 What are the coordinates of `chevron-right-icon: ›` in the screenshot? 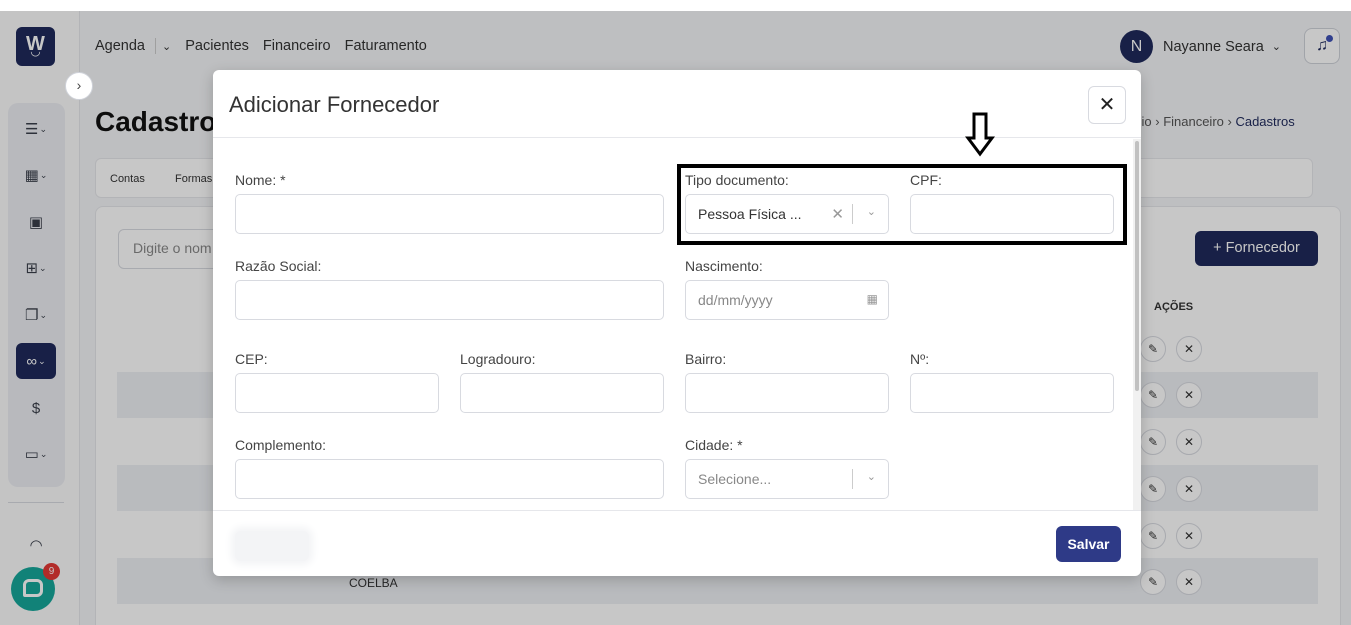 It's located at (79, 85).